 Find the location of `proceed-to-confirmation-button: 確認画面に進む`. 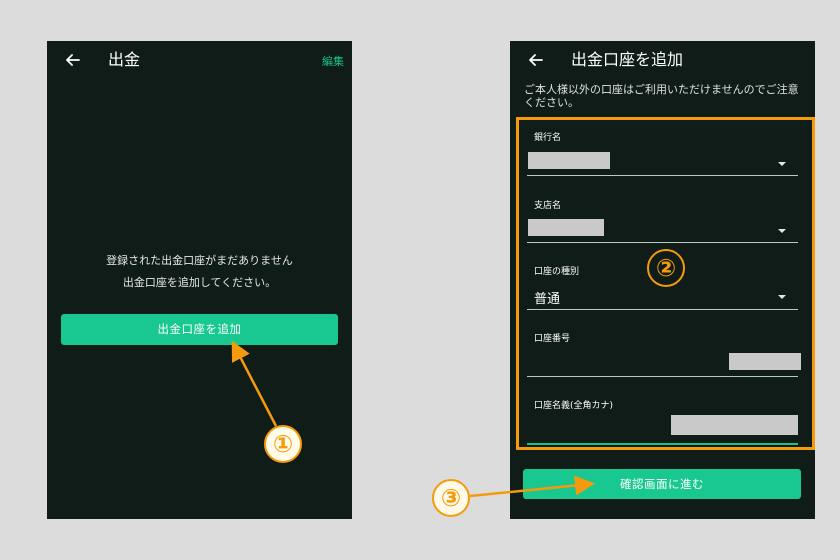

proceed-to-confirmation-button: 確認画面に進む is located at coordinates (662, 484).